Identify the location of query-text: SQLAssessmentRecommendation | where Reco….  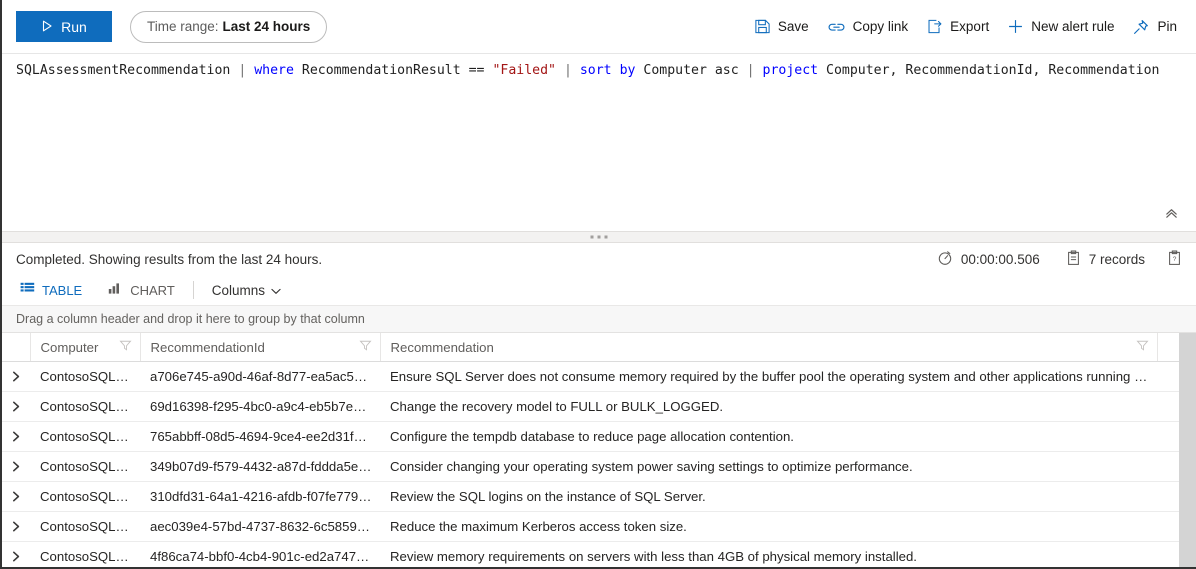
(599, 67).